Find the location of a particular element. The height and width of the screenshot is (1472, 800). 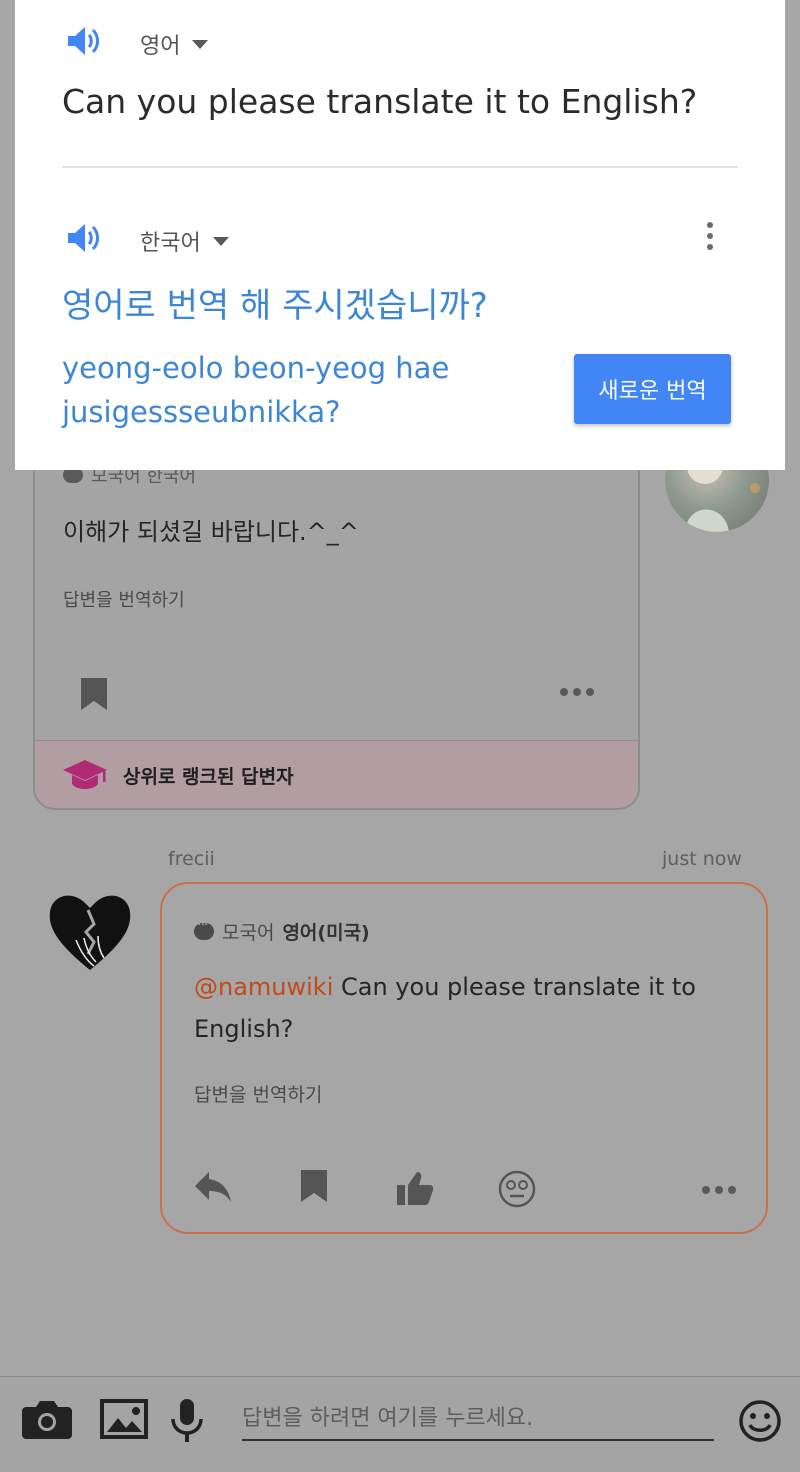

reply-bar is located at coordinates (400, 1424).